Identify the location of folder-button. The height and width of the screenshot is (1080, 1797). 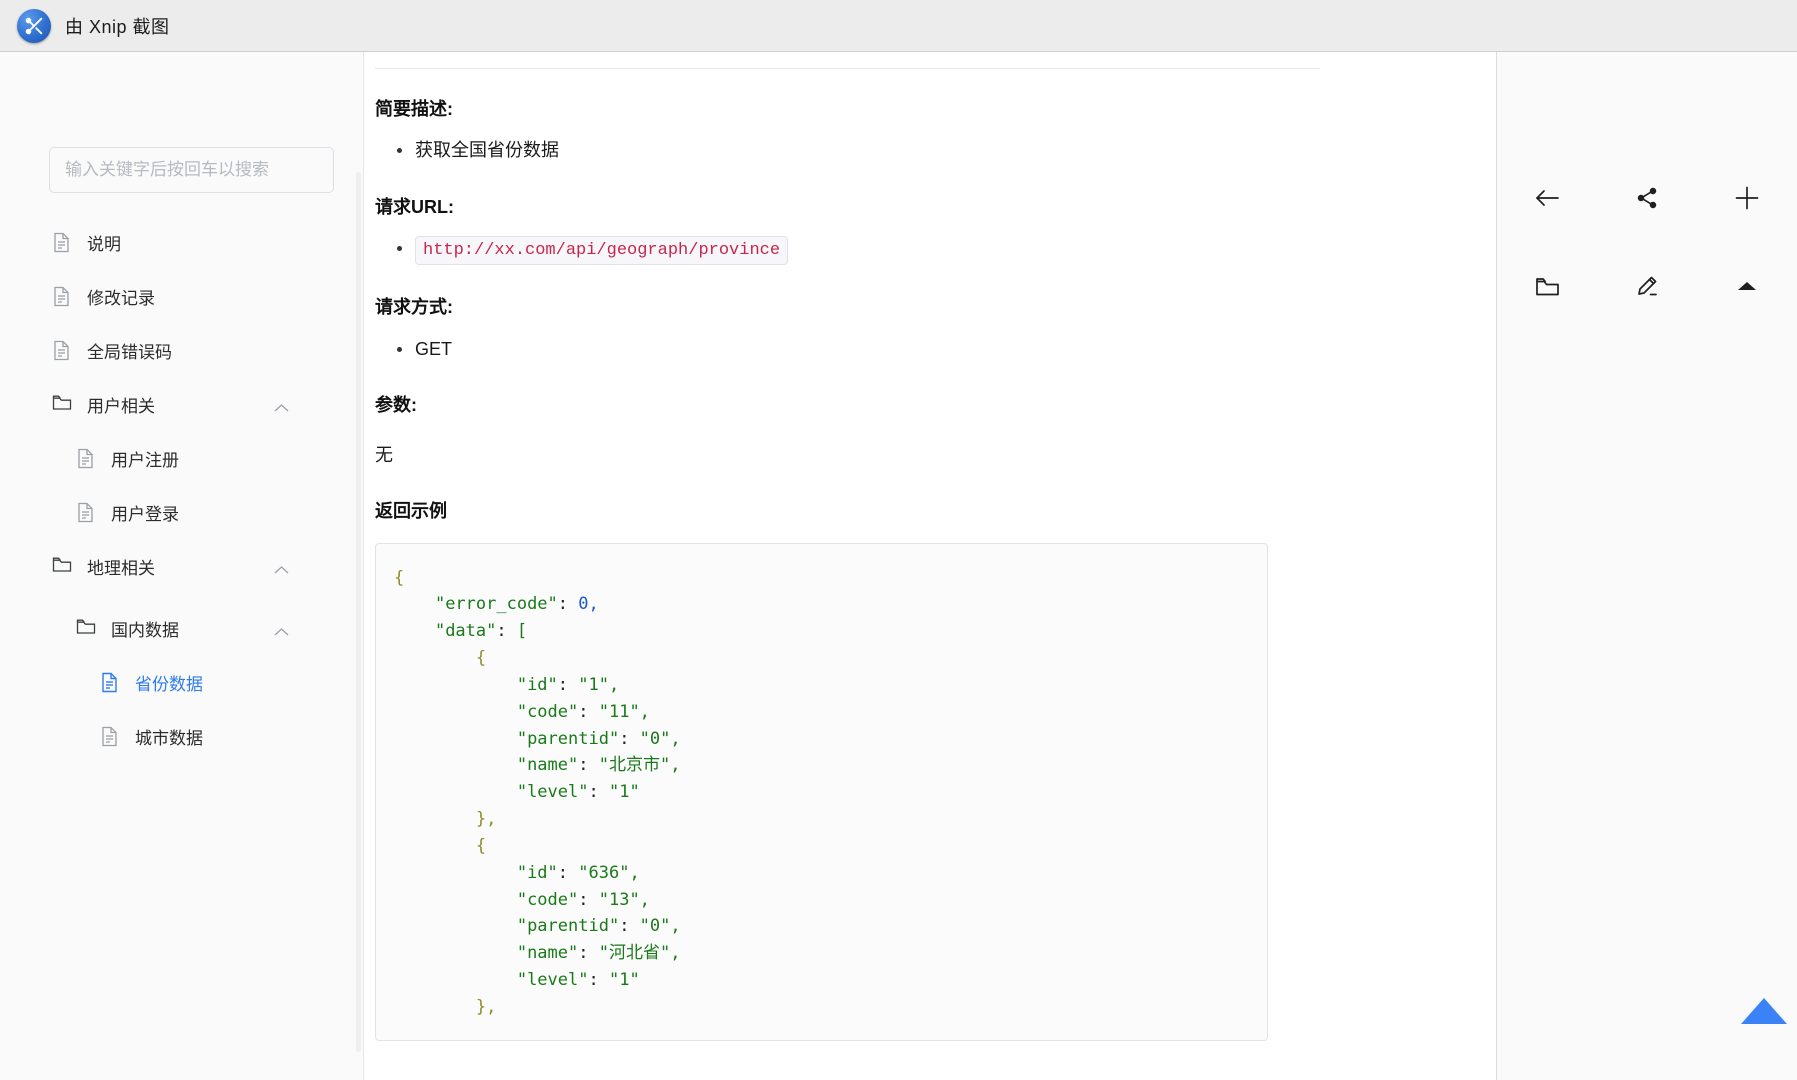
(1547, 286).